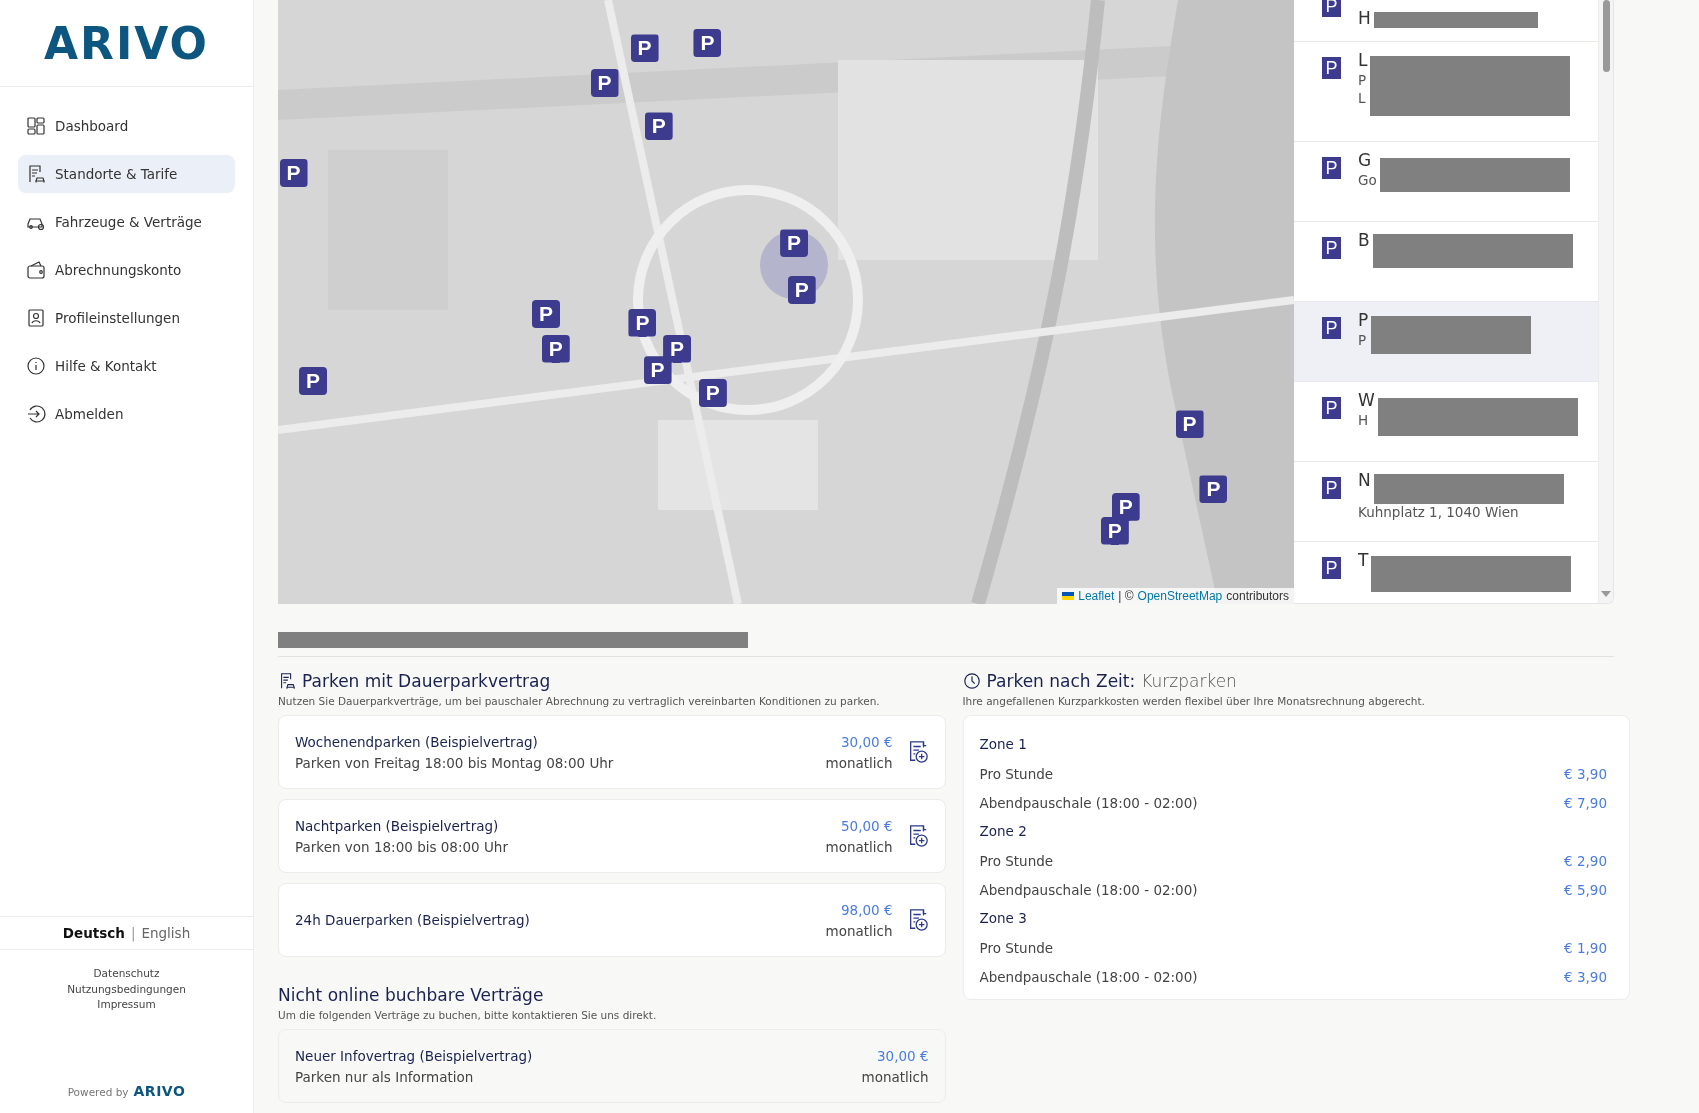 The image size is (1699, 1113). I want to click on leaflet-link: Leaflet, so click(1096, 596).